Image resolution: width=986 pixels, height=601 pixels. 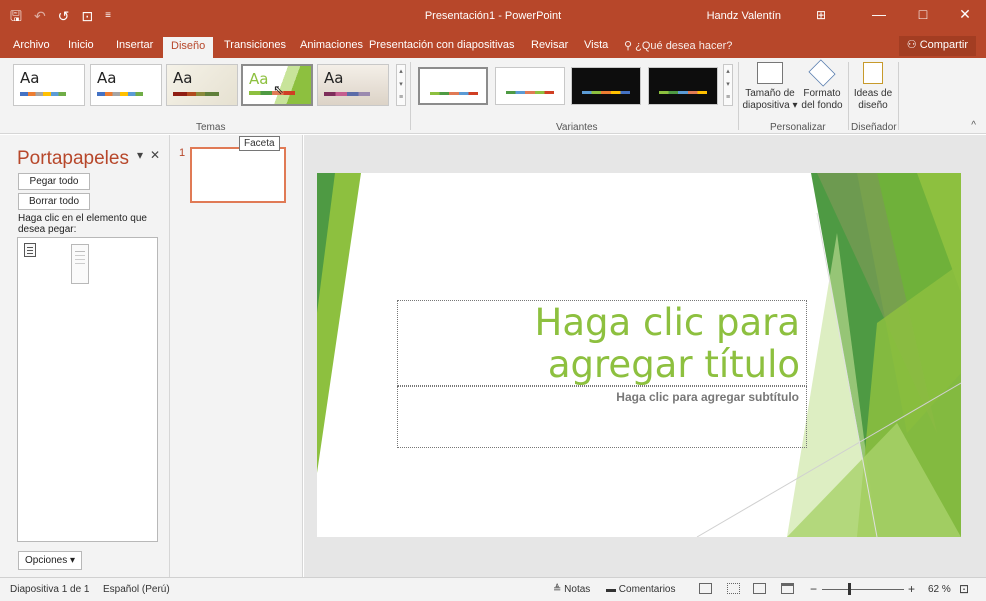 I want to click on subtitle-placeholder-text: Haga clic para agregar subtítulo, so click(x=707, y=397).